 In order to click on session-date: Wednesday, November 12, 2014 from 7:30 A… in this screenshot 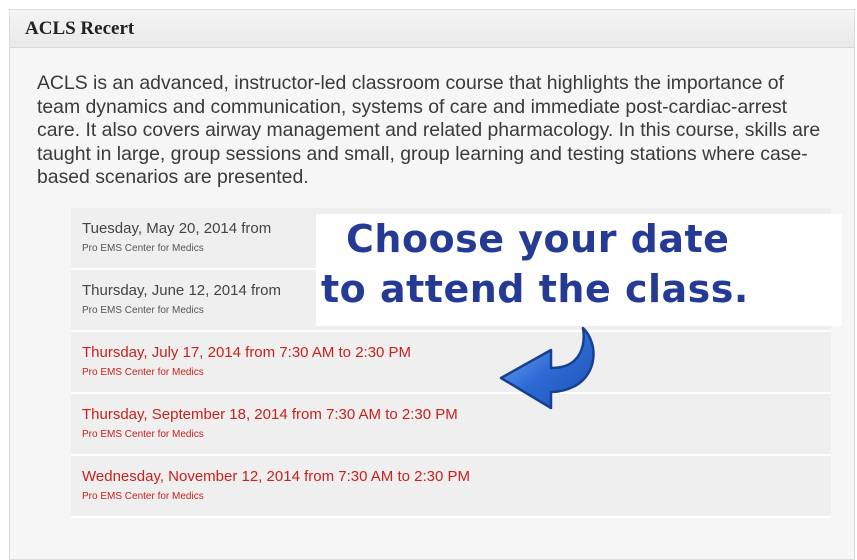, I will do `click(451, 477)`.